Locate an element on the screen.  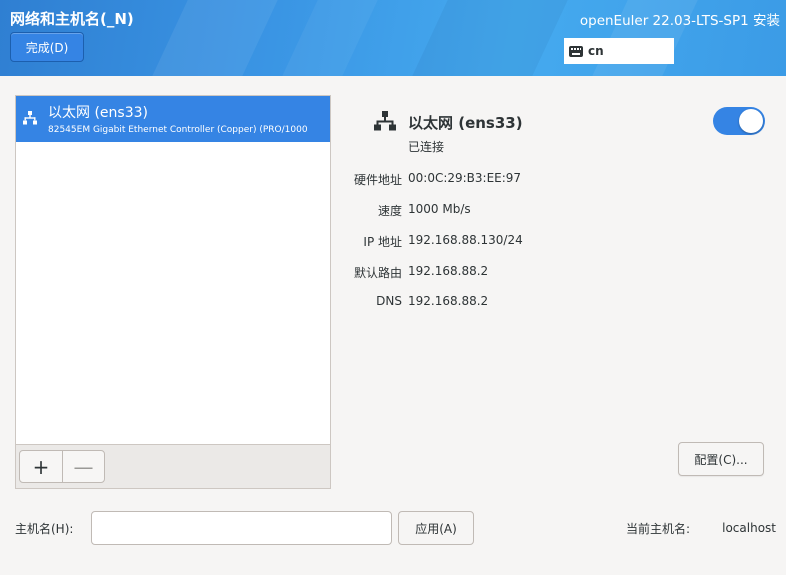
speed-value: 1000 Mb/s is located at coordinates (439, 209).